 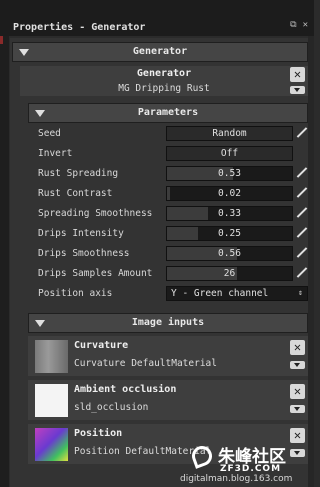 I want to click on param-label: Drips Samples Amount, so click(x=95, y=273).